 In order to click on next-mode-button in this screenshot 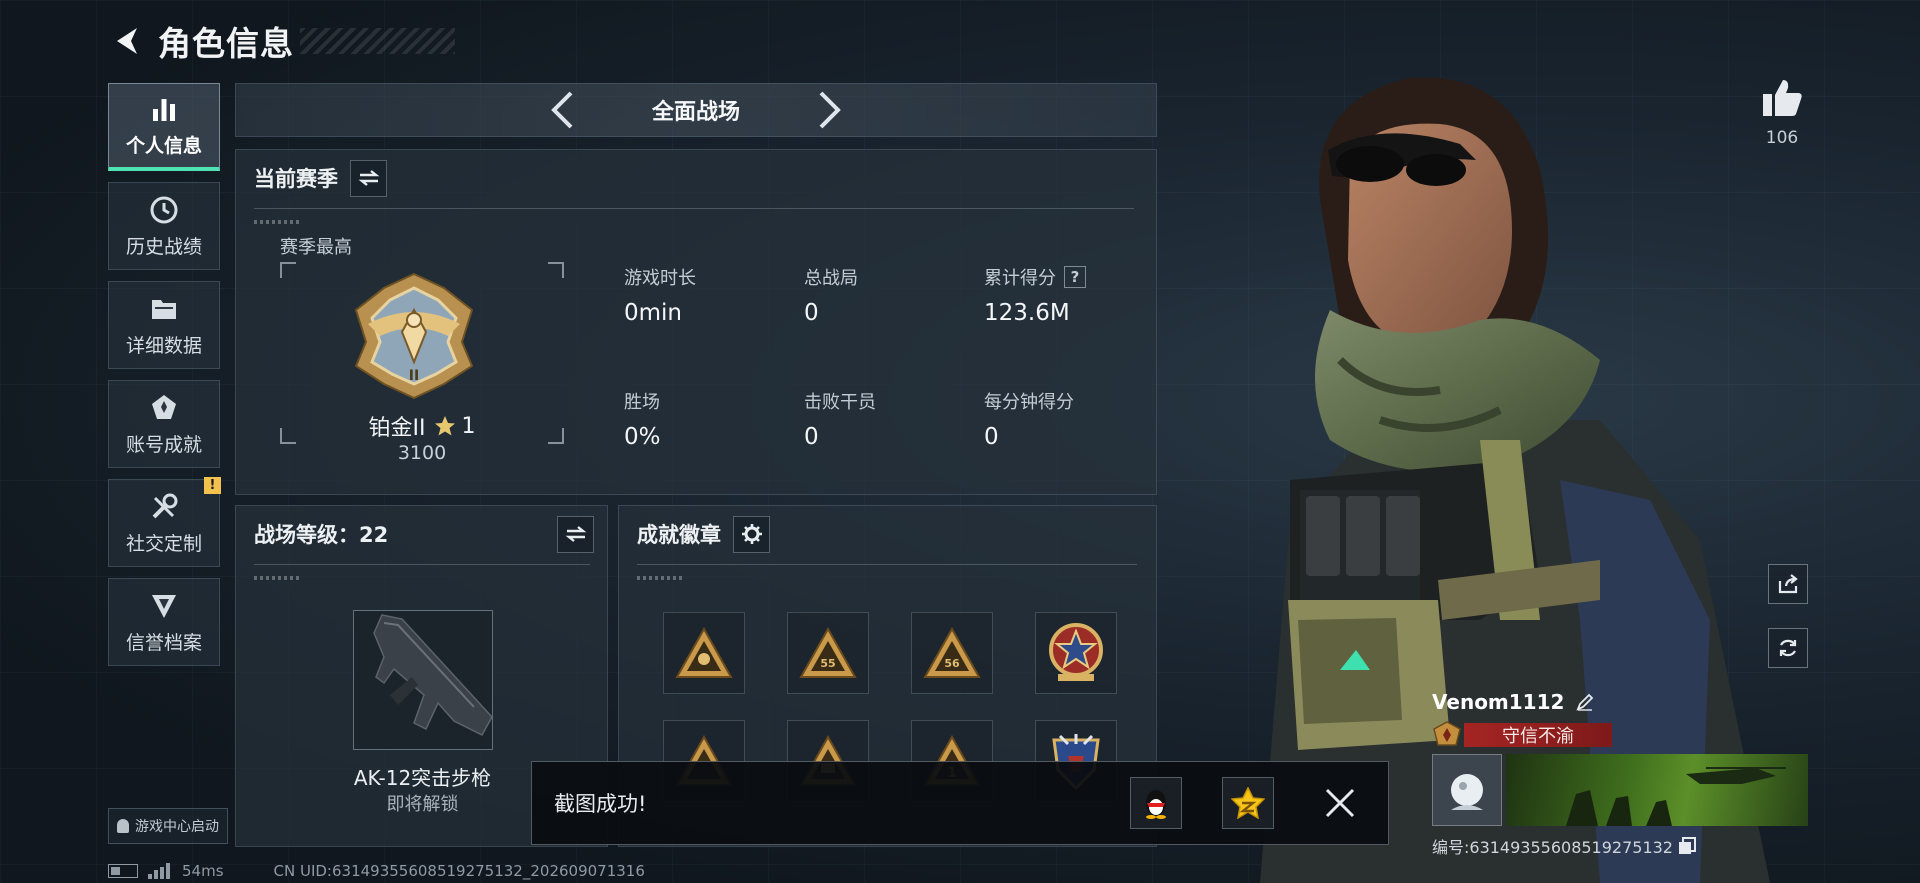, I will do `click(830, 110)`.